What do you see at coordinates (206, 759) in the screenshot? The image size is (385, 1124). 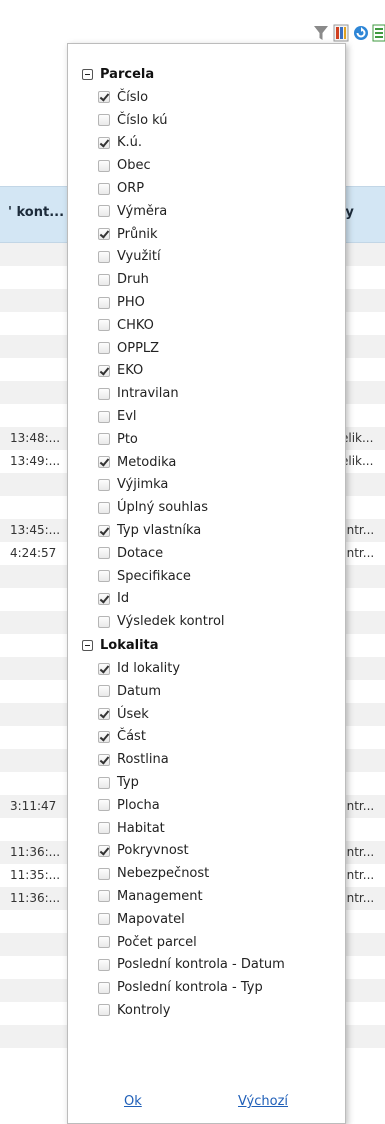 I see `column-option: Rostlina` at bounding box center [206, 759].